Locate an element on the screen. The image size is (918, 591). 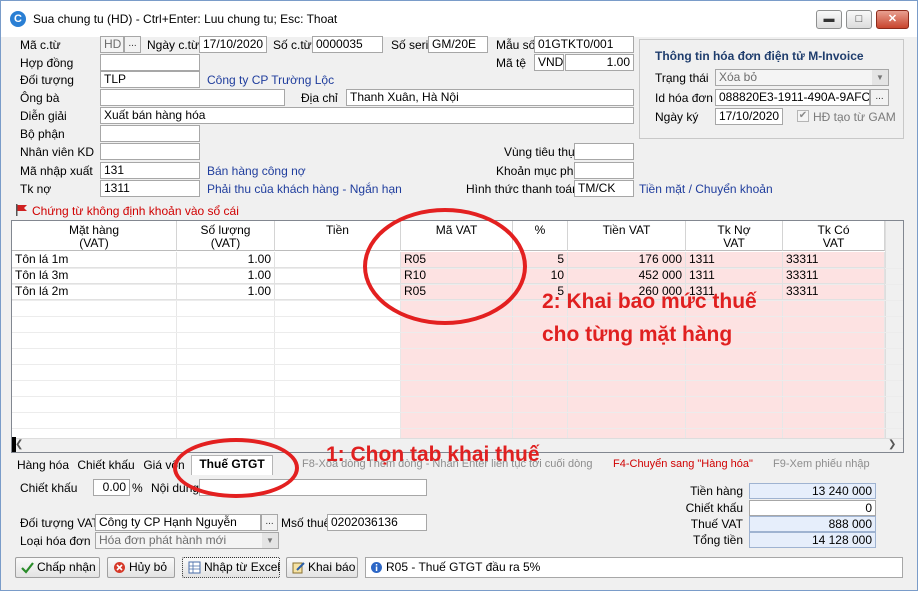
tk-no-field: 1311 is located at coordinates (150, 188).